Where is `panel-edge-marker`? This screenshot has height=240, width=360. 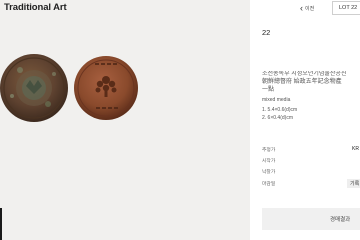 panel-edge-marker is located at coordinates (1, 224).